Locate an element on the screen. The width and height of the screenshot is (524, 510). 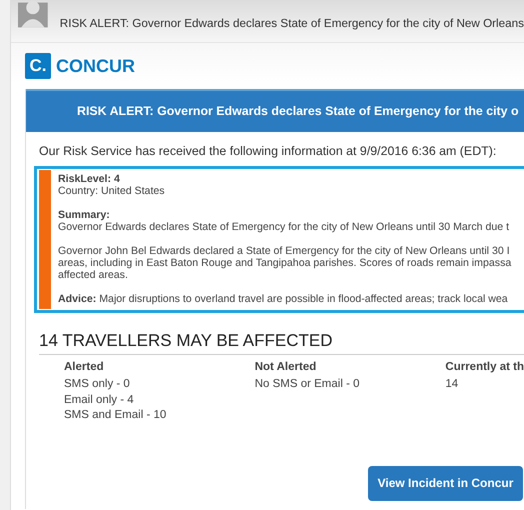
details-line: affected areas. is located at coordinates (93, 275).